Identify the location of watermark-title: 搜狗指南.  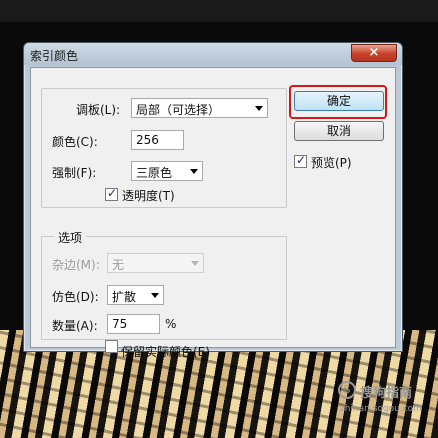
(386, 393).